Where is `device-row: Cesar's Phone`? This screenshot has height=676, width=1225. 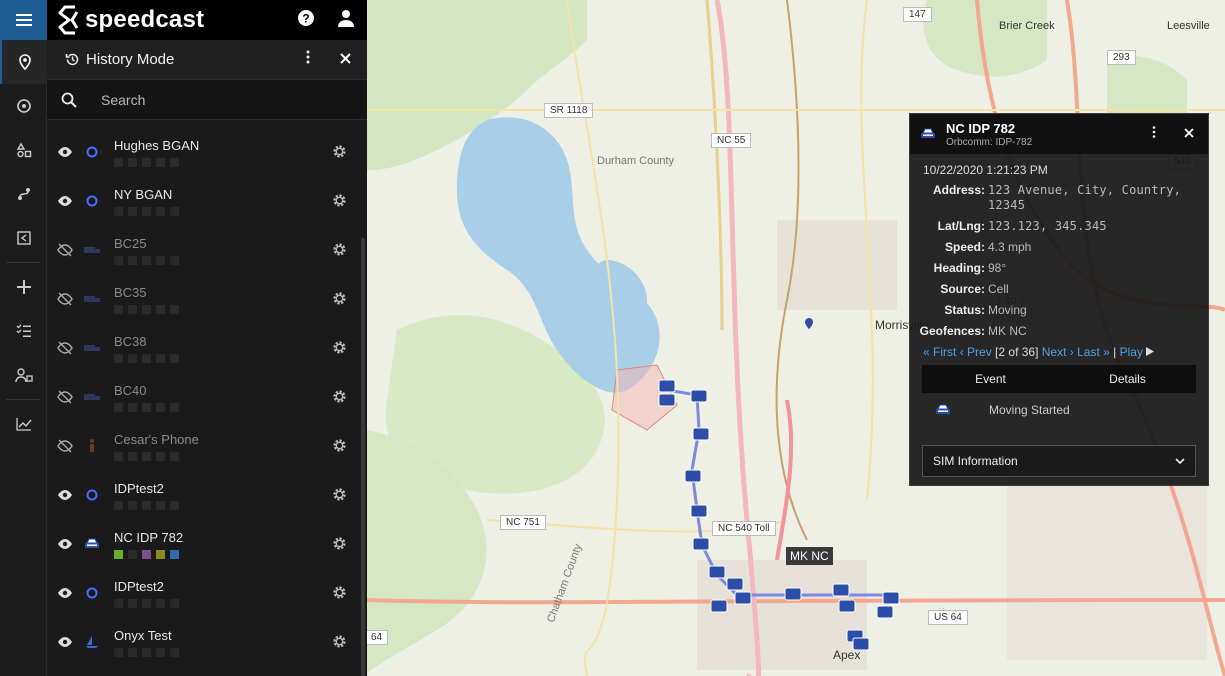 device-row: Cesar's Phone is located at coordinates (203, 446).